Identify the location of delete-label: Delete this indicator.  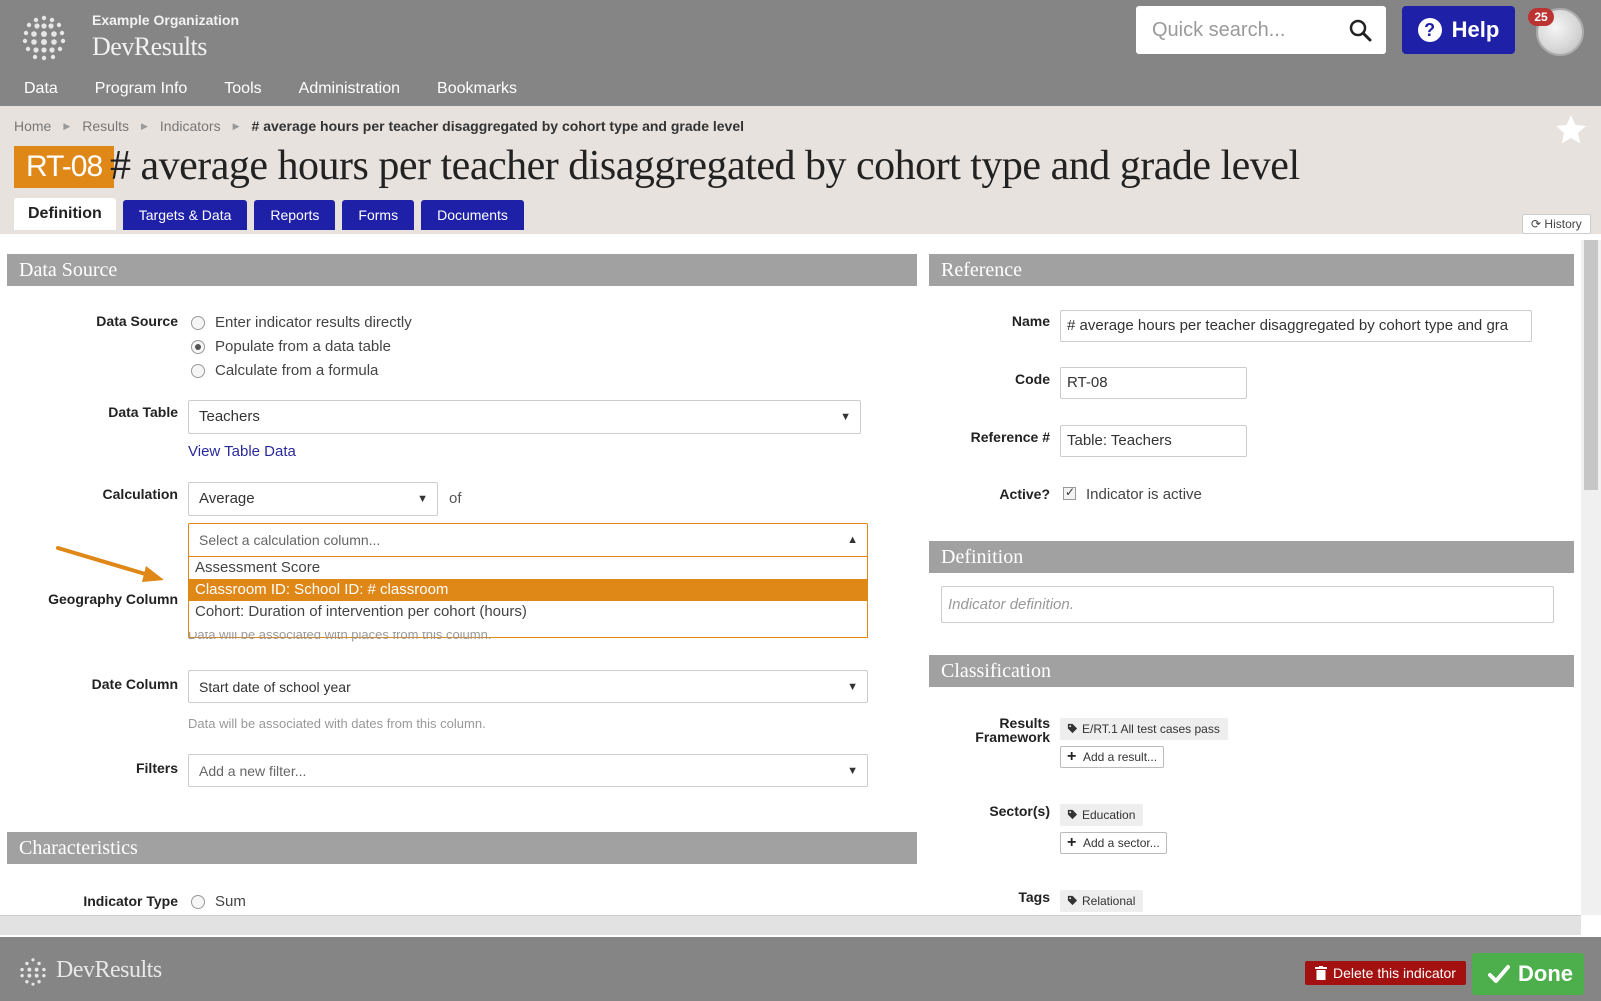
(1394, 973).